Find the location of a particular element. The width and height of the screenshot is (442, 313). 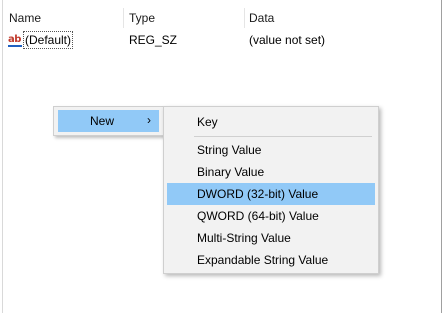

context-menu: New › is located at coordinates (108, 121).